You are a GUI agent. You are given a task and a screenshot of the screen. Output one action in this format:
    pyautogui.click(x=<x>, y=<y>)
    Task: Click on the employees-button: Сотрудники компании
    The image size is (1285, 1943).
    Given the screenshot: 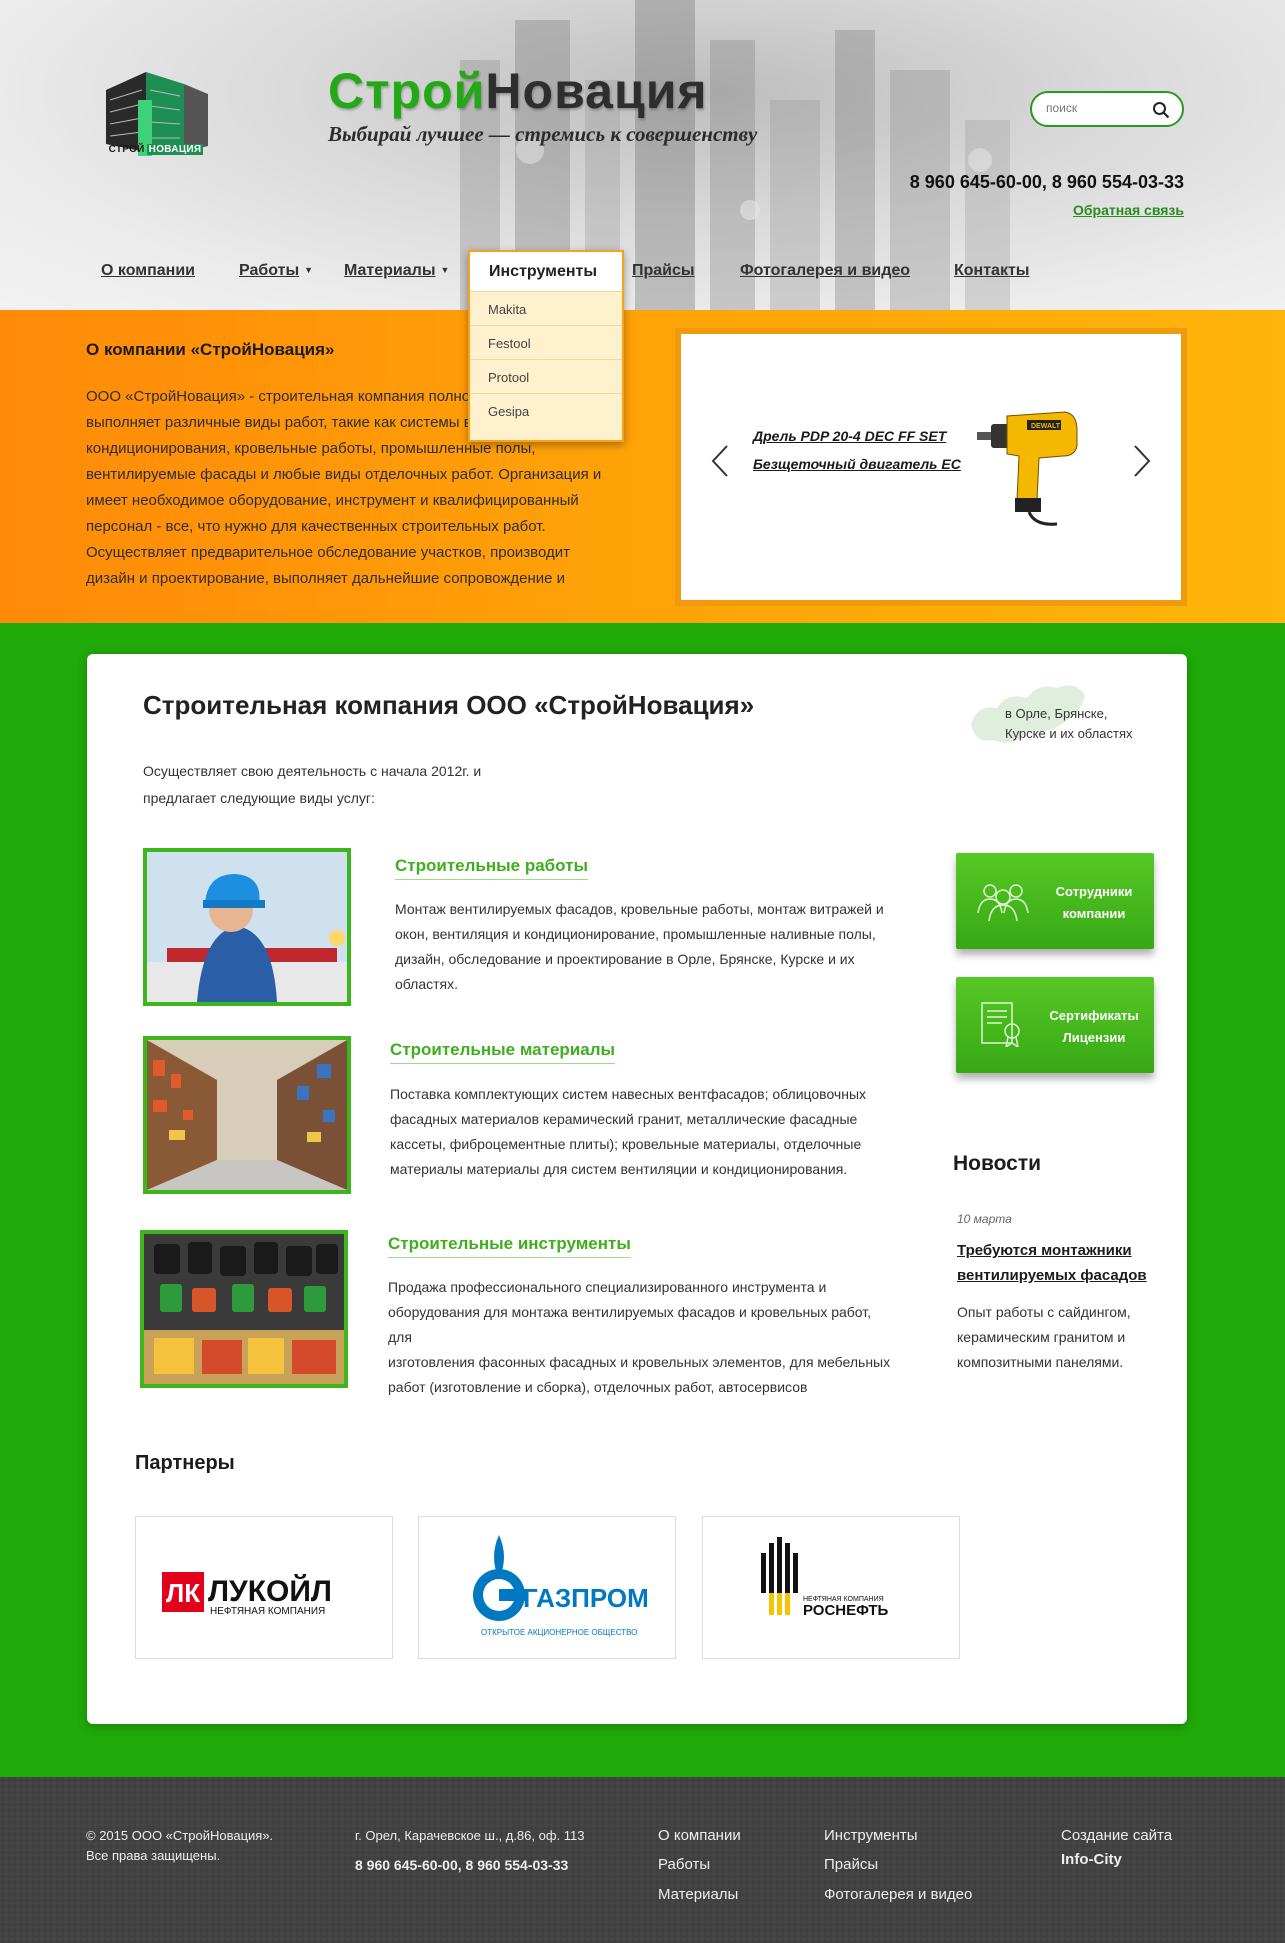 What is the action you would take?
    pyautogui.click(x=1055, y=901)
    